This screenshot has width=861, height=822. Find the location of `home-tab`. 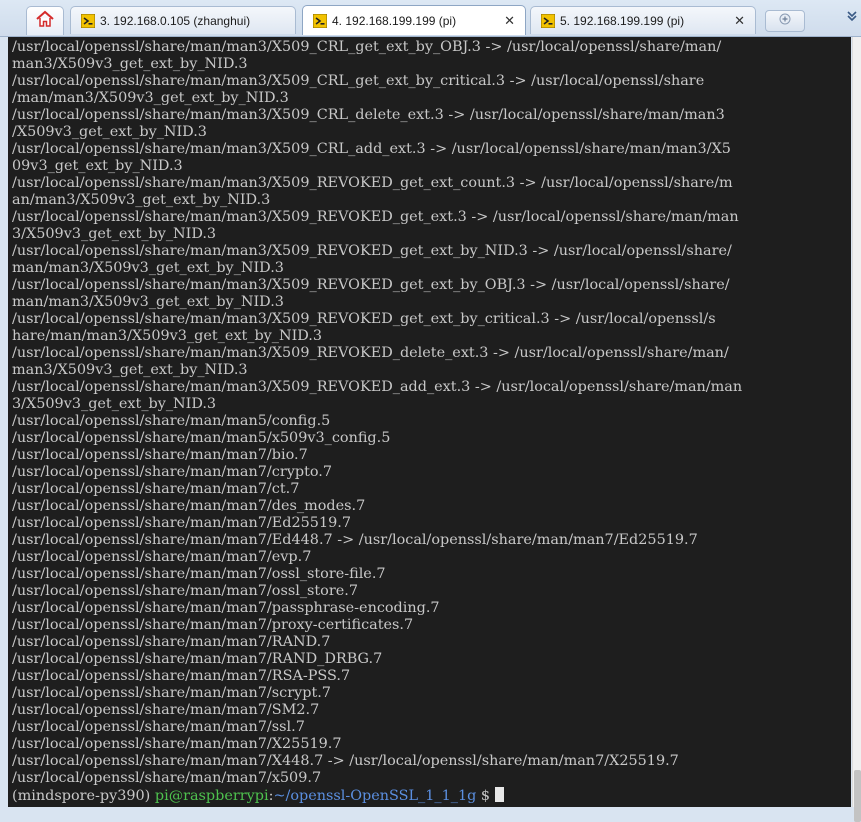

home-tab is located at coordinates (45, 20).